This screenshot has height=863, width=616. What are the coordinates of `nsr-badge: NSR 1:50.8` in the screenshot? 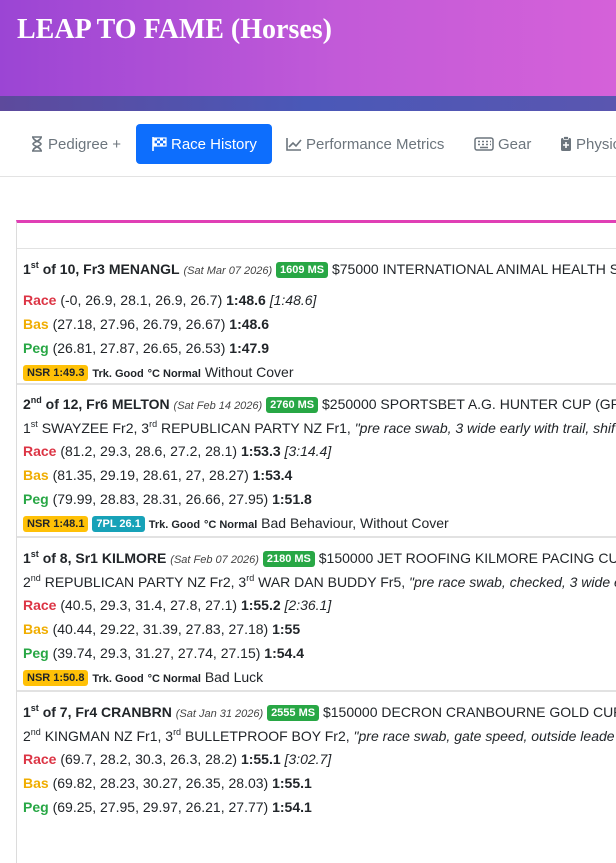 It's located at (56, 678).